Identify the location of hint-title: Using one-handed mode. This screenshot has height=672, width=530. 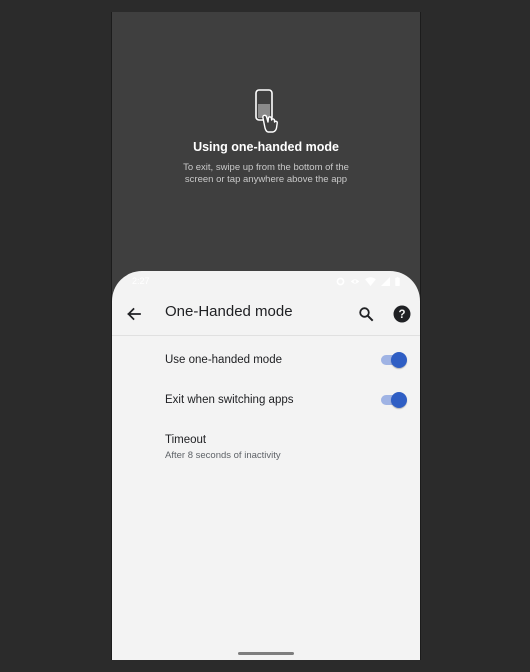
(266, 147).